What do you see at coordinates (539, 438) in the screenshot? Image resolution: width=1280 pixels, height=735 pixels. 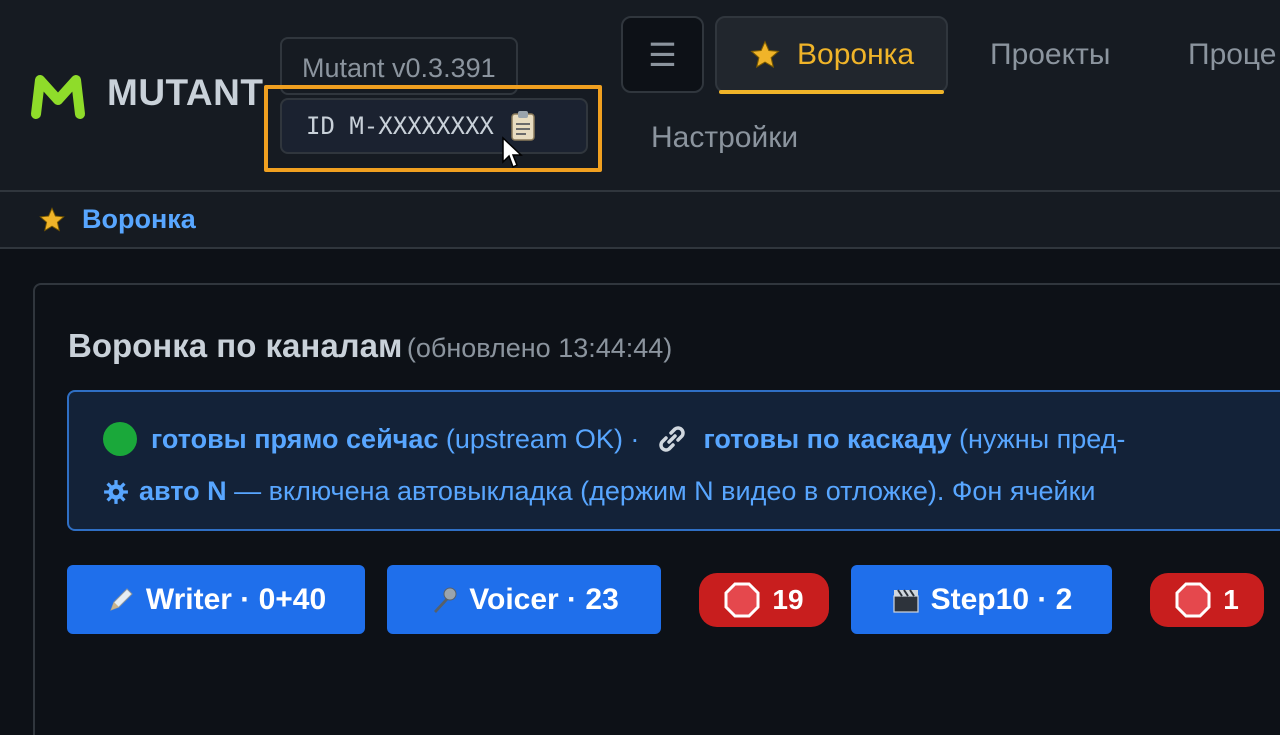 I see `legend-ready-now-note: (upstream OK) ·` at bounding box center [539, 438].